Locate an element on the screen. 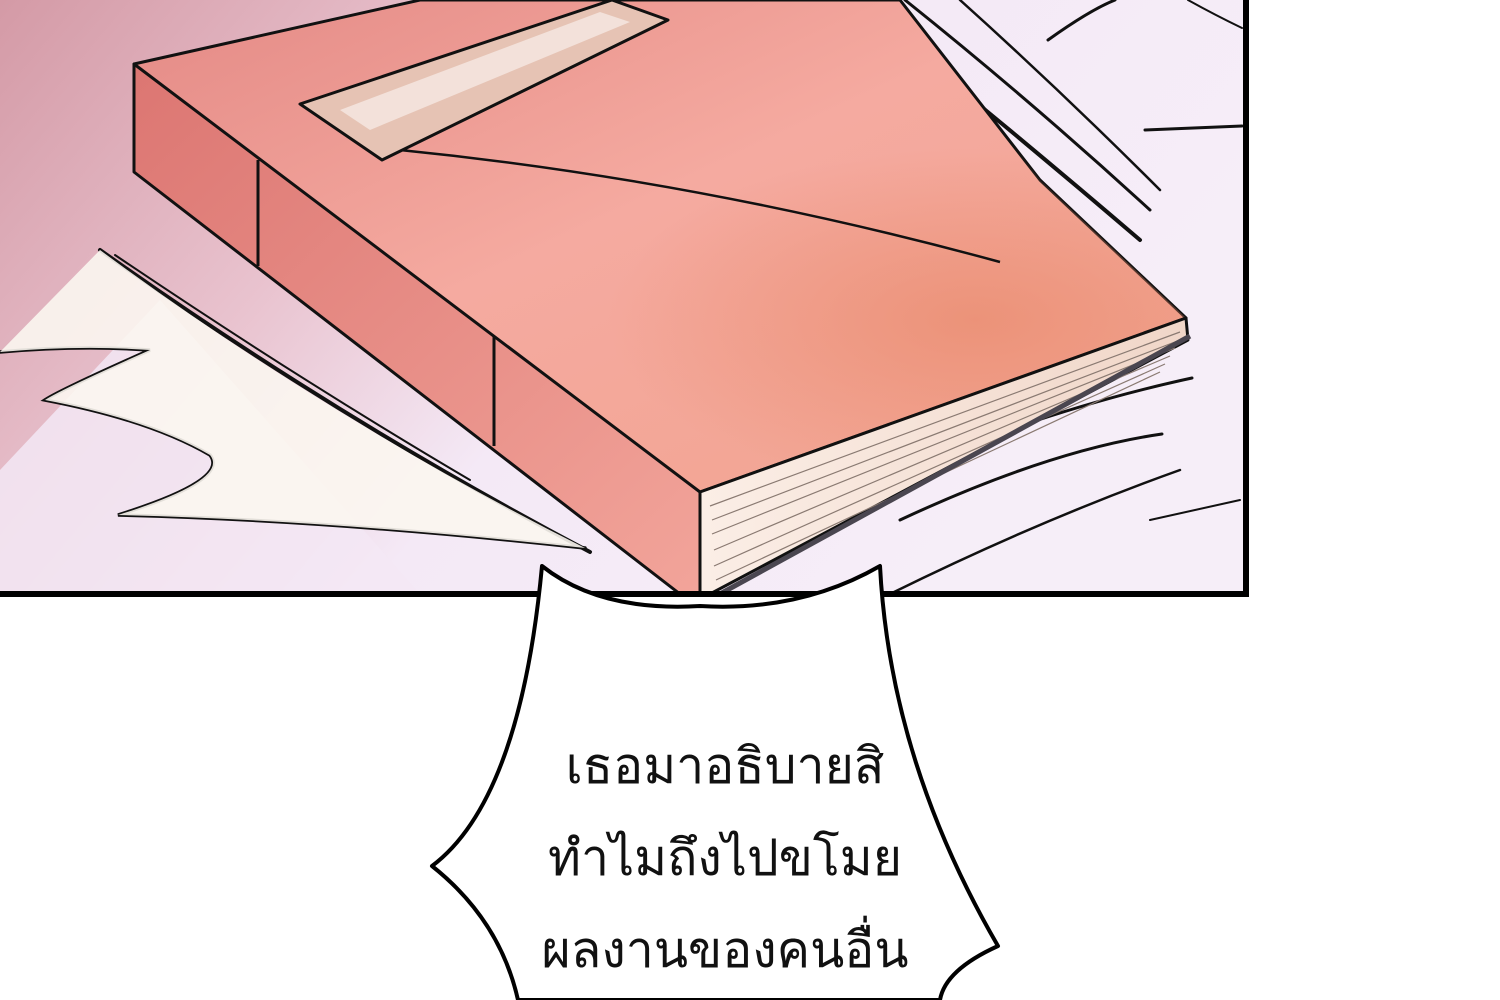 This screenshot has height=1000, width=1500. speech-line-1: เธอมาอธิบายสิ is located at coordinates (725, 766).